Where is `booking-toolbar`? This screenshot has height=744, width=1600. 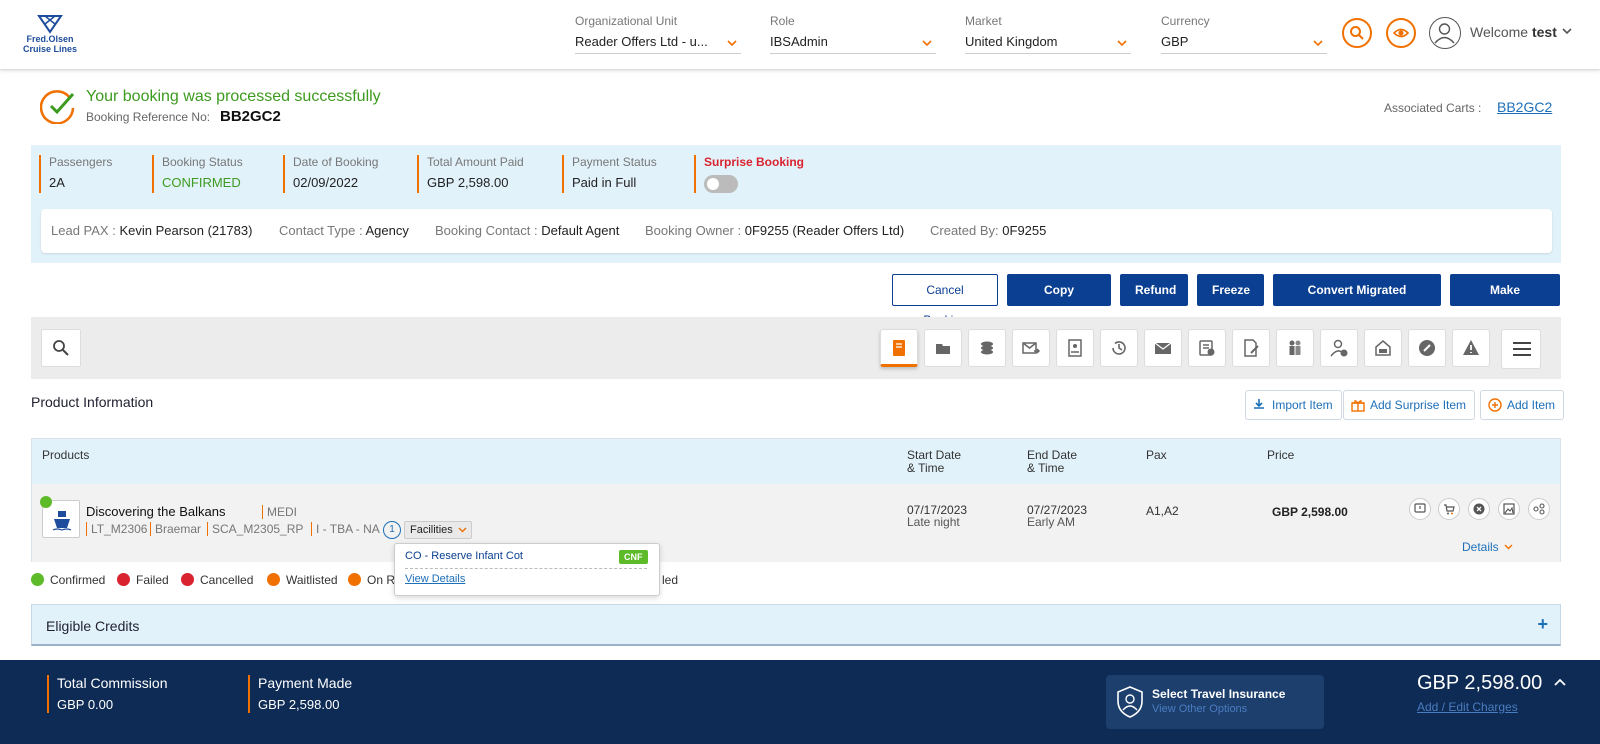 booking-toolbar is located at coordinates (796, 348).